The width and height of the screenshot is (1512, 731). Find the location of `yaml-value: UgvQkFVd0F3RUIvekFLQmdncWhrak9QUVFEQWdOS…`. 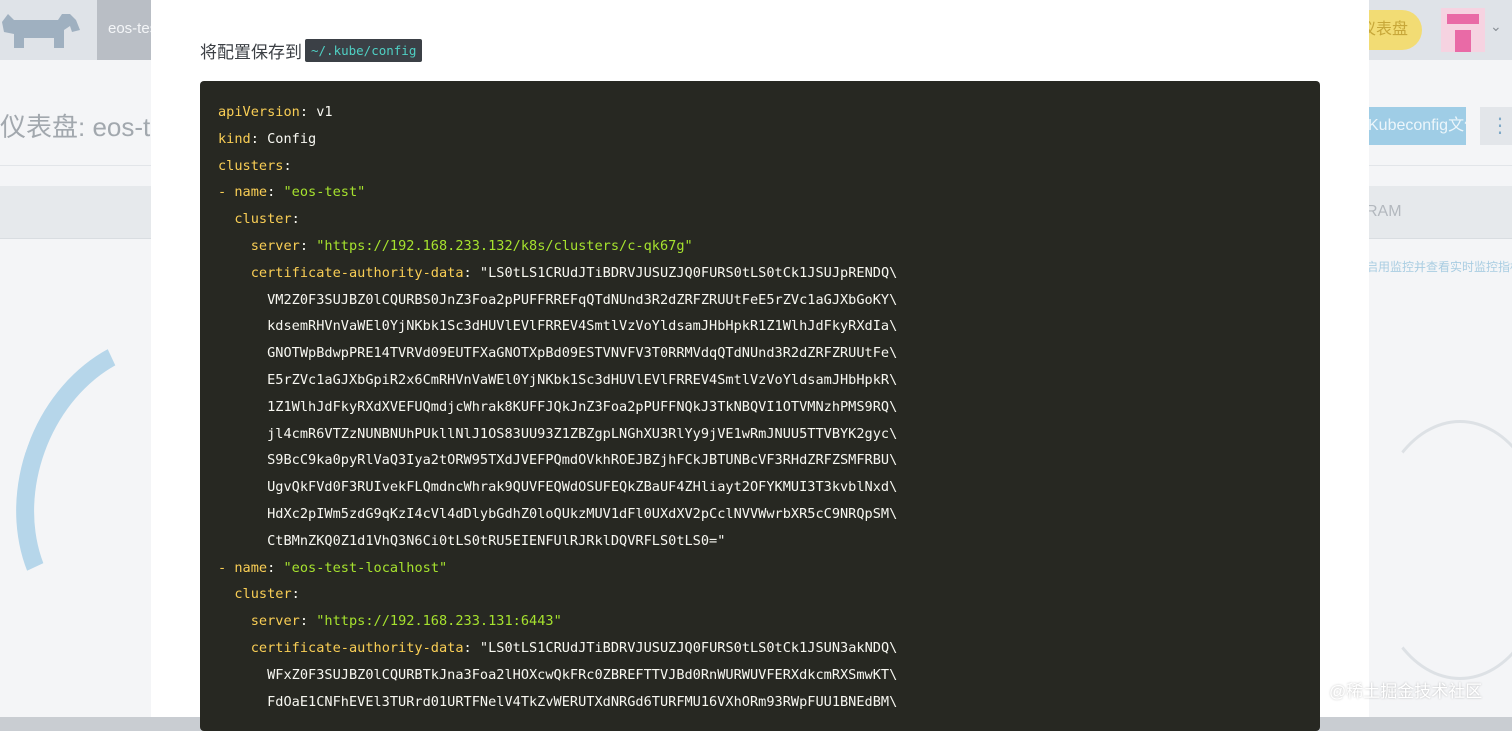

yaml-value: UgvQkFVd0F3RUIvekFLQmdncWhrak9QUVFEQWdOS… is located at coordinates (582, 487).